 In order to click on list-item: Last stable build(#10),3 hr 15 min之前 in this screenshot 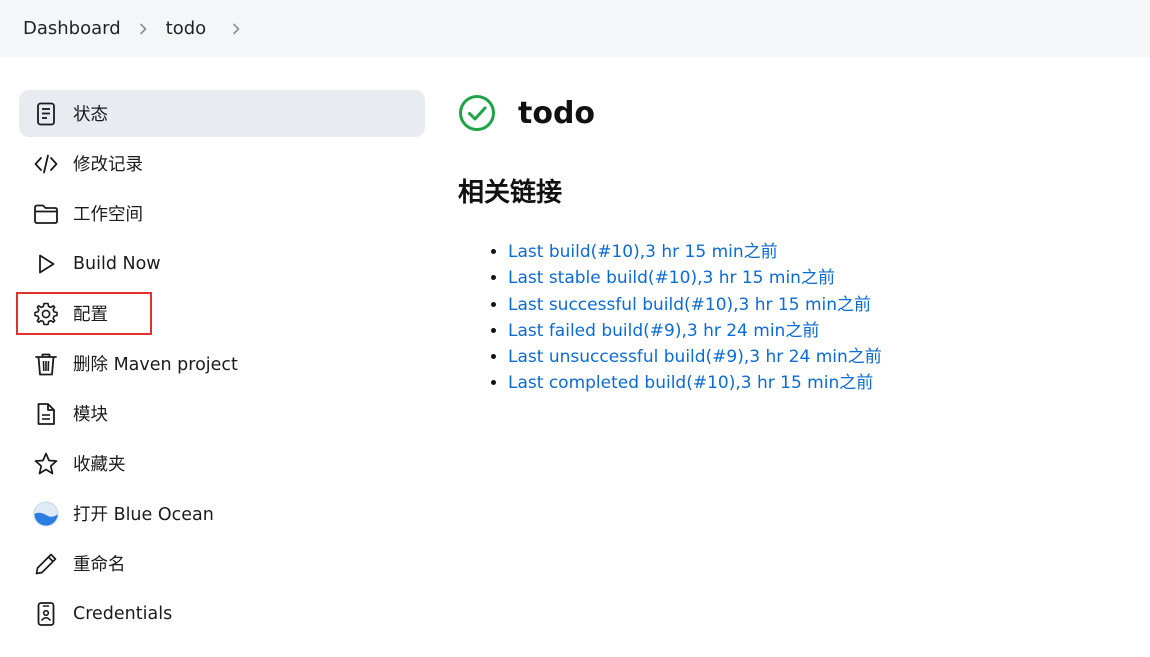, I will do `click(823, 278)`.